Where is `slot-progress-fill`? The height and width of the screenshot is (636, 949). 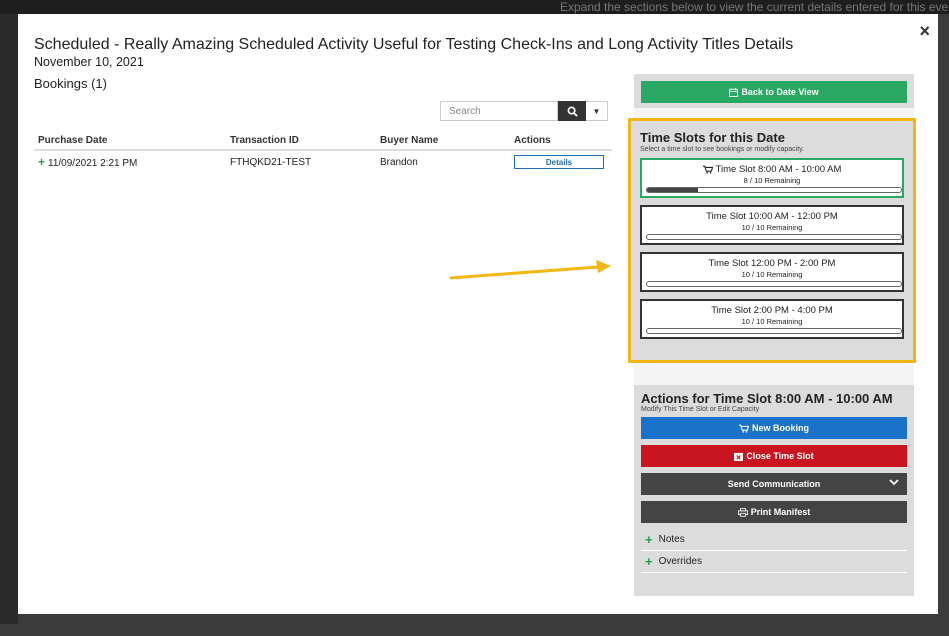
slot-progress-fill is located at coordinates (672, 190).